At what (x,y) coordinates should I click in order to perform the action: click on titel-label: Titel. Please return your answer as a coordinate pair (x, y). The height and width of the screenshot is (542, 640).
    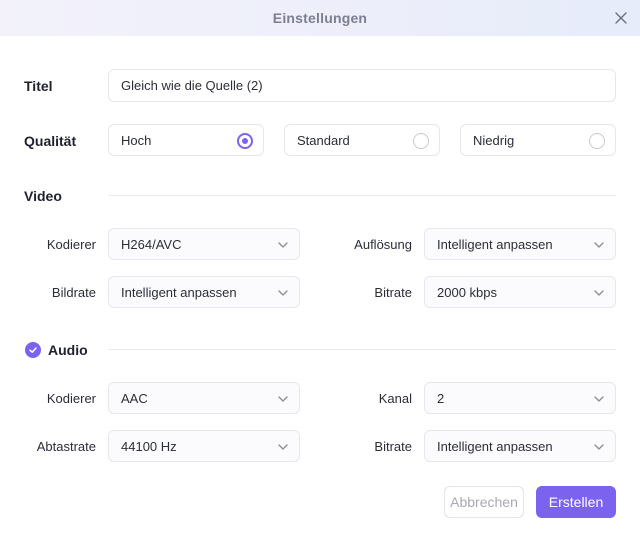
    Looking at the image, I should click on (38, 86).